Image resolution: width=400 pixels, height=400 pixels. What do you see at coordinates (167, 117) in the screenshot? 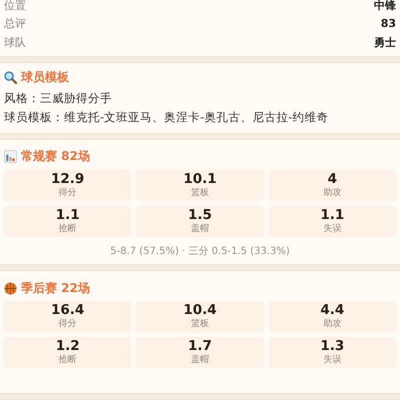
I see `template-text: 球员模板：维克托-文班亚马、奥涅卡-奥孔古、尼古拉-约维奇` at bounding box center [167, 117].